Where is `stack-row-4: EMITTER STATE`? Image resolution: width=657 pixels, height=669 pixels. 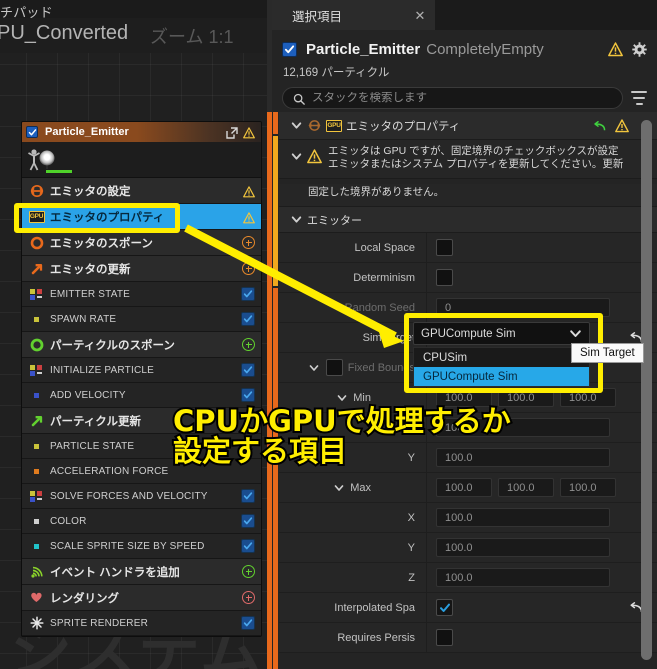 stack-row-4: EMITTER STATE is located at coordinates (141, 294).